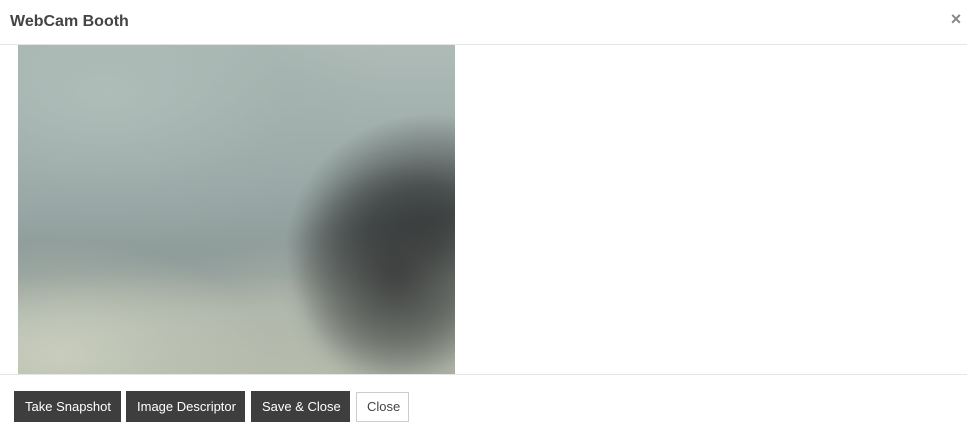  Describe the element at coordinates (69, 21) in the screenshot. I see `dialog-title: WebCam Booth` at that location.